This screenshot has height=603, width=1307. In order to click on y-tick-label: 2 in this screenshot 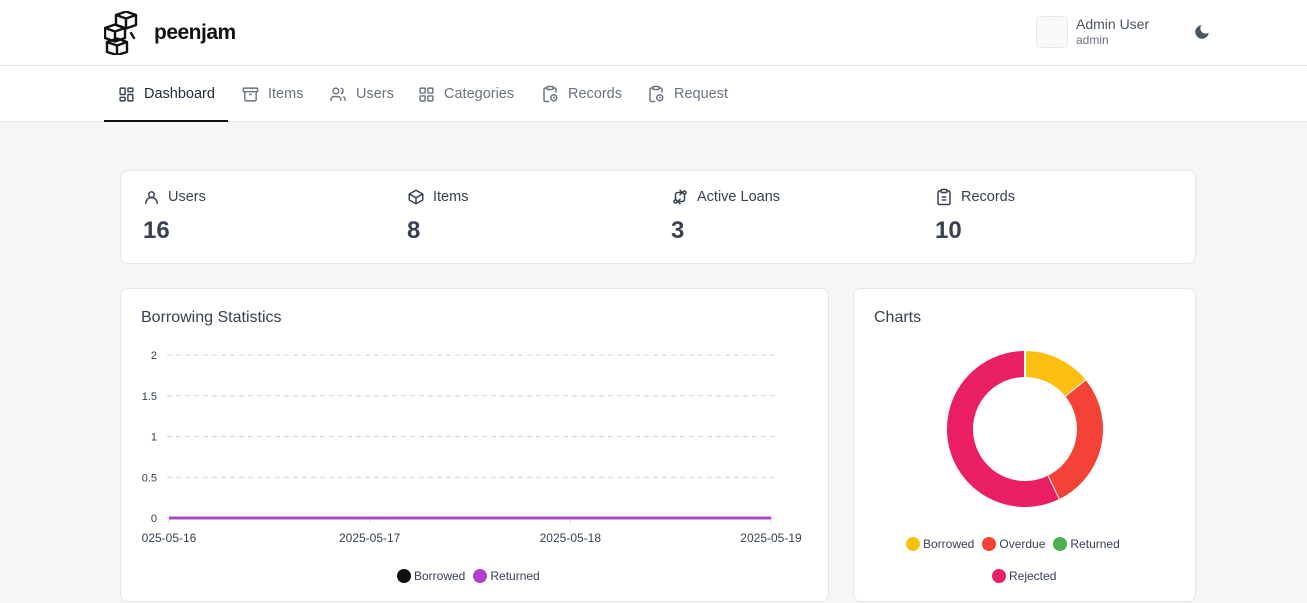, I will do `click(154, 356)`.